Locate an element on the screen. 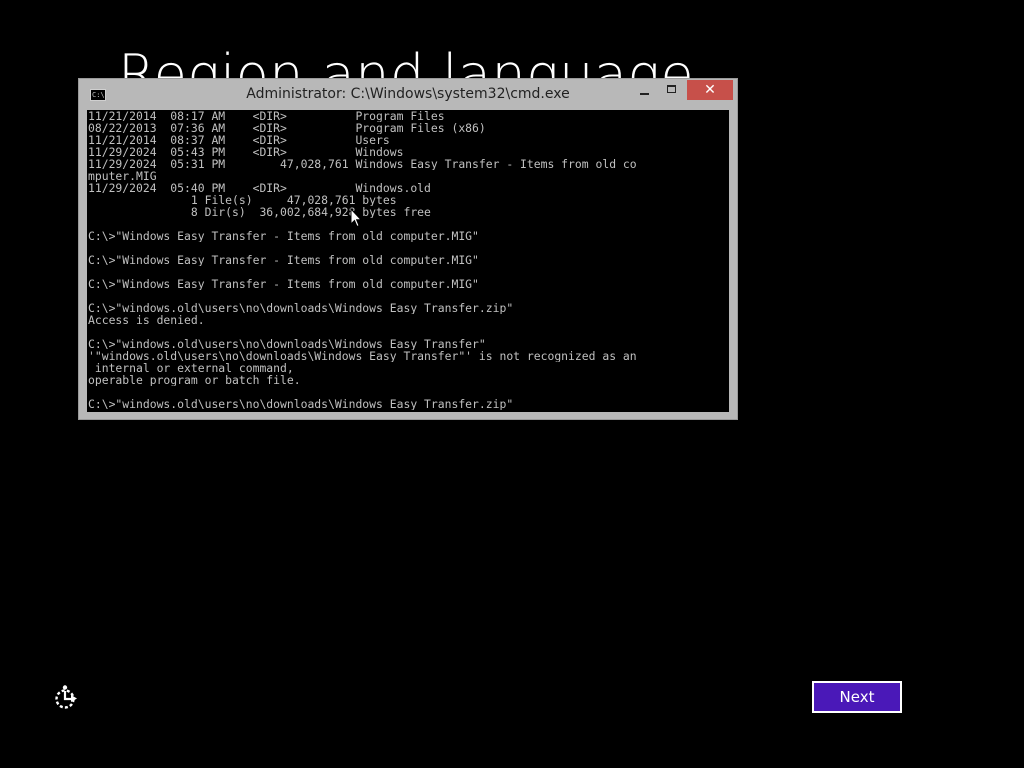 This screenshot has height=768, width=1024. close-button: ✕ is located at coordinates (710, 90).